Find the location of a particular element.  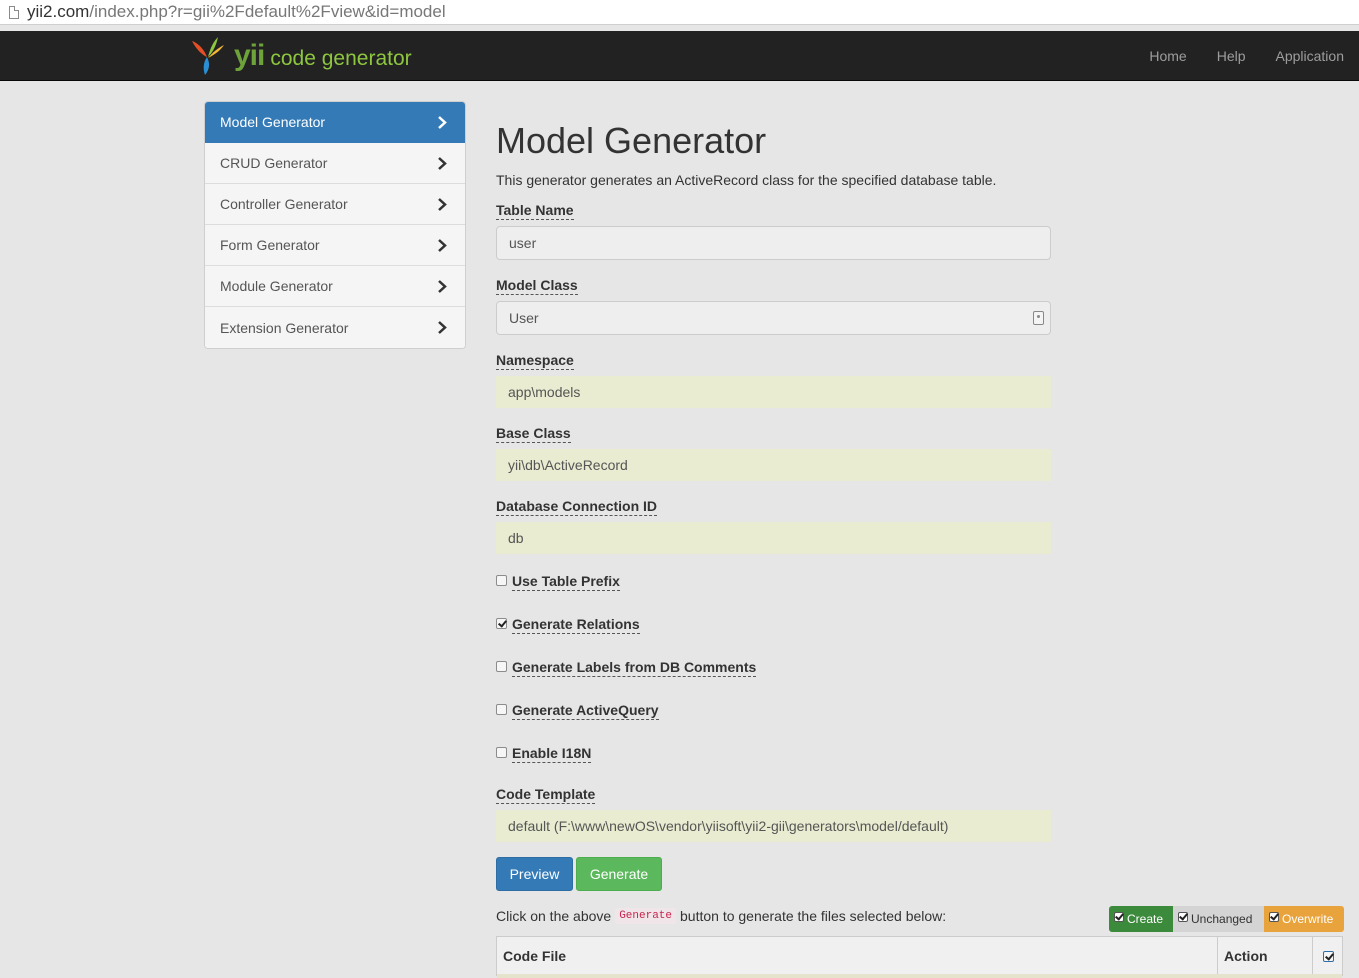

sidebar-item-form-generator: Form Generator is located at coordinates (335, 245).